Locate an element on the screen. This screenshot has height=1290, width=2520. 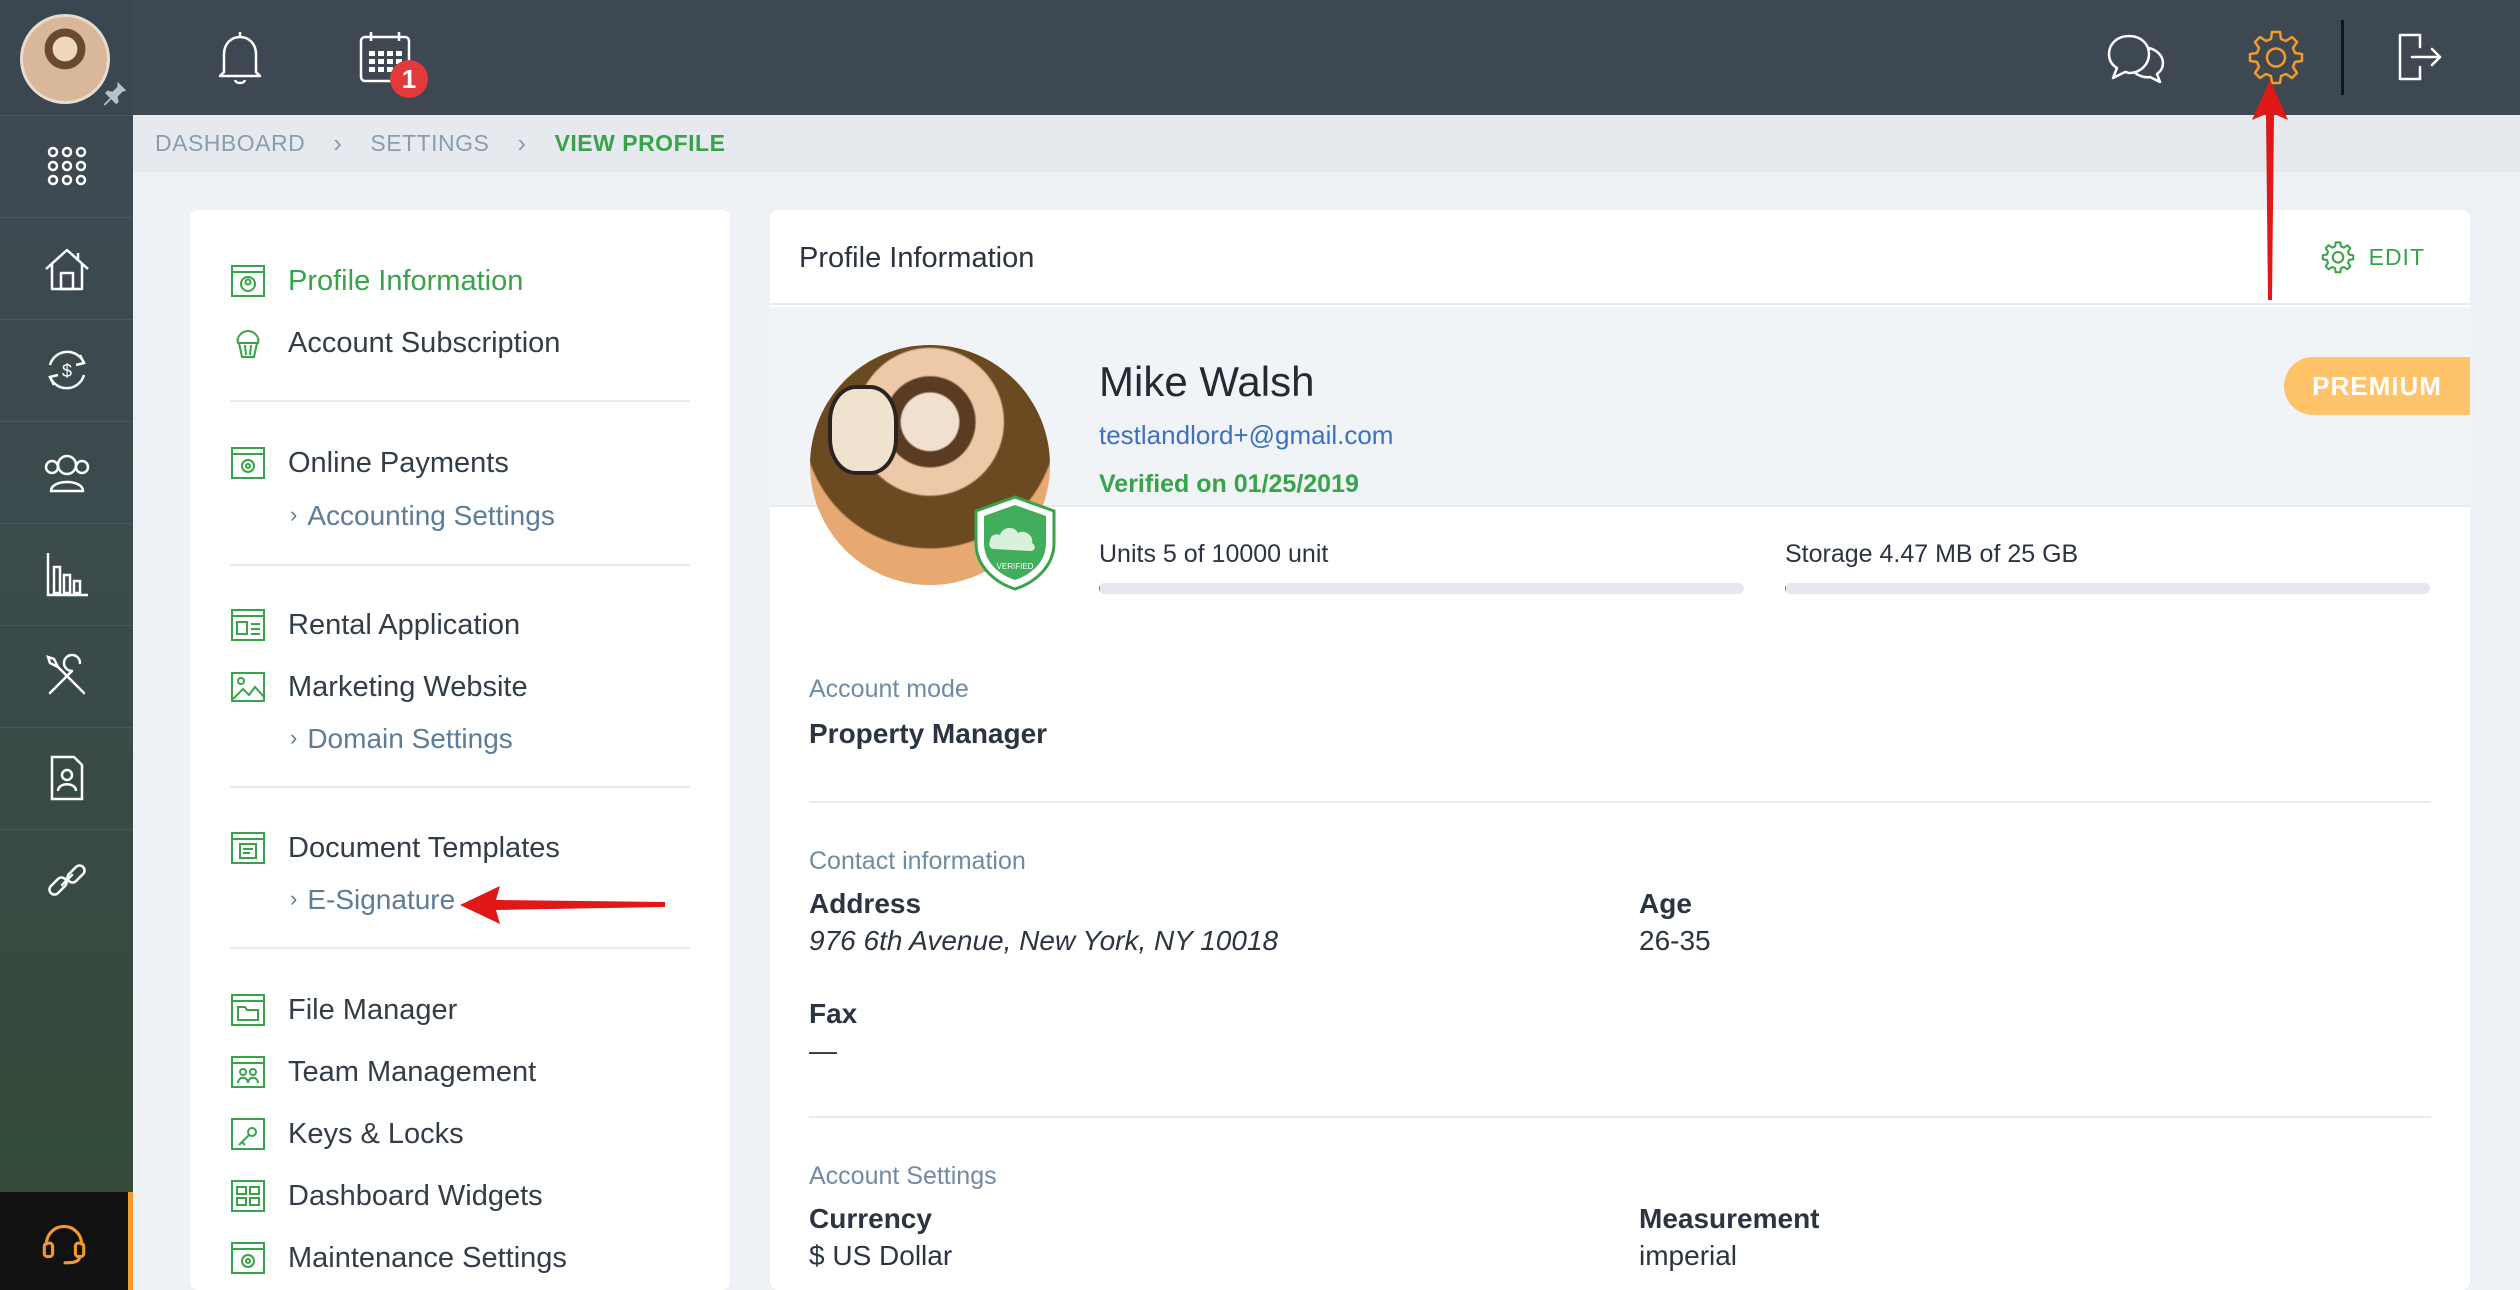
folder-window-icon is located at coordinates (248, 1010).